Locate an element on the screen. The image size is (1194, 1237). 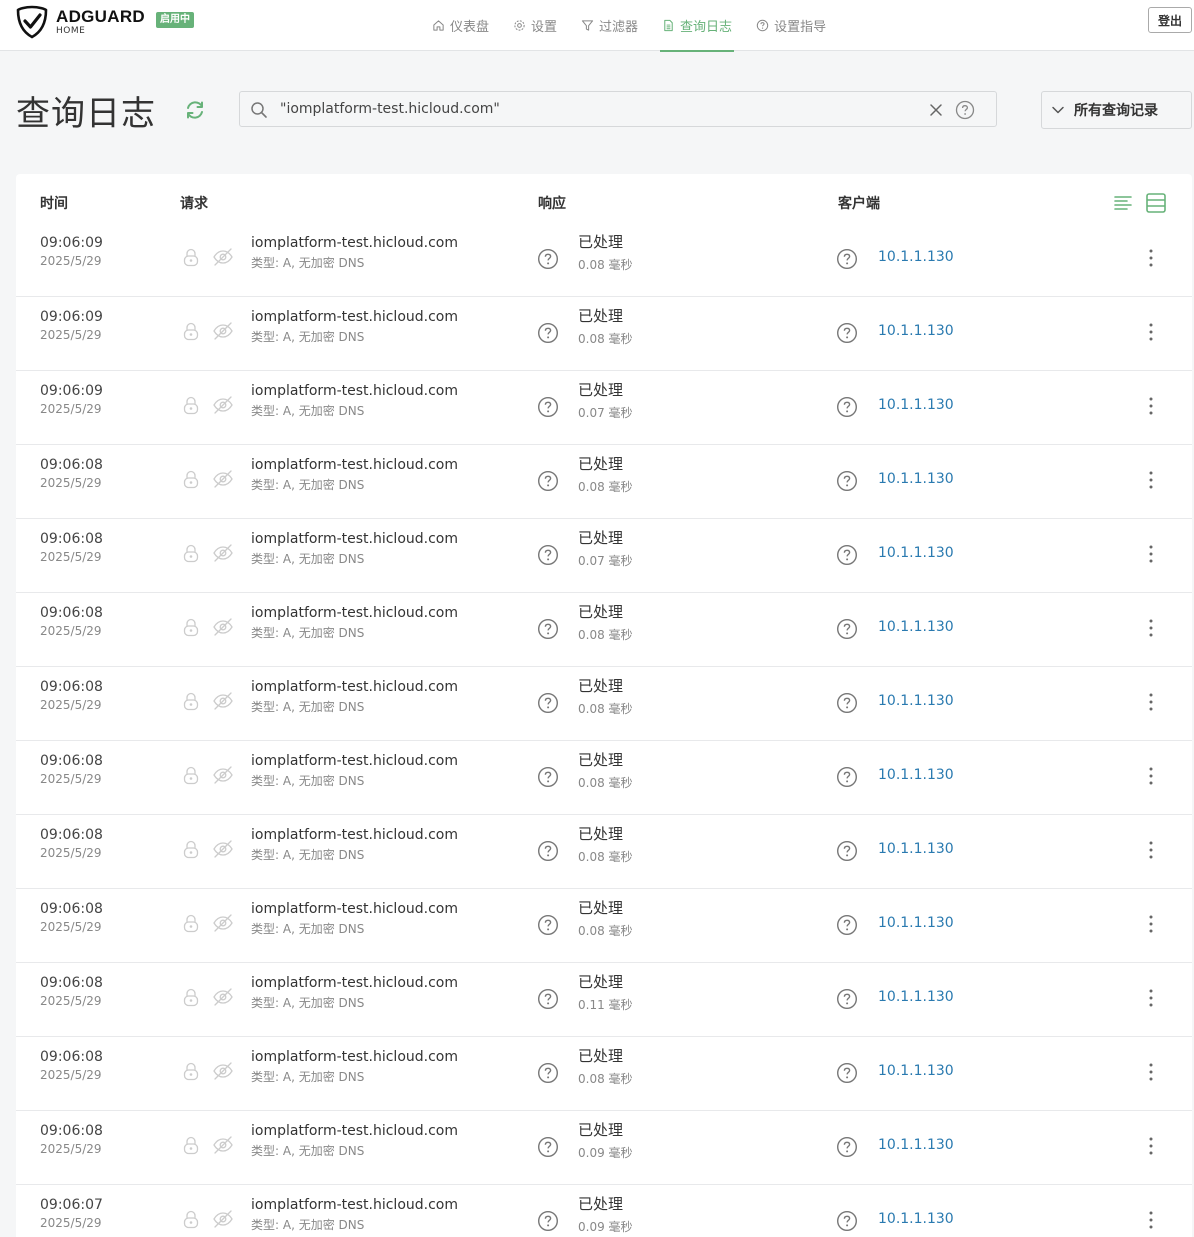
nav-item-setup-guide: 设置指导 is located at coordinates (791, 25).